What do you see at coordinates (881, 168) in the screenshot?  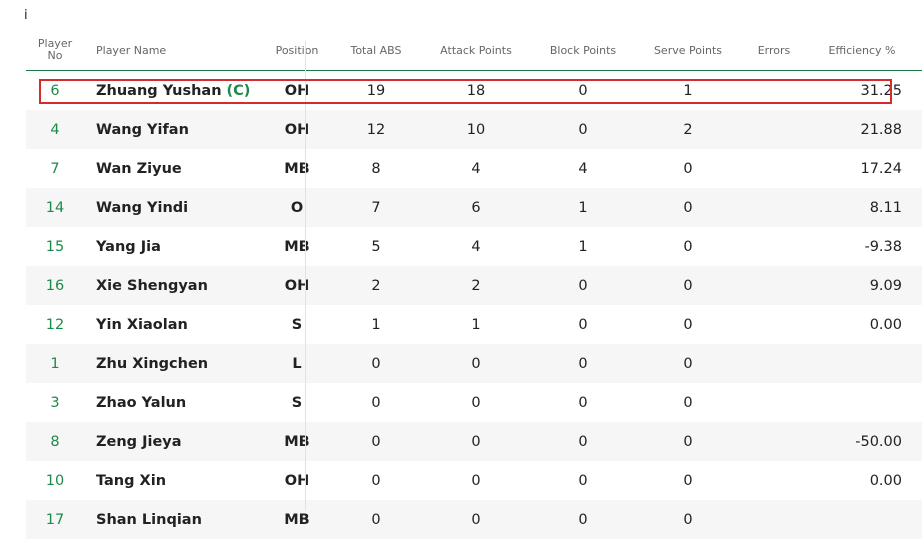 I see `efficiency-cell: 17.24` at bounding box center [881, 168].